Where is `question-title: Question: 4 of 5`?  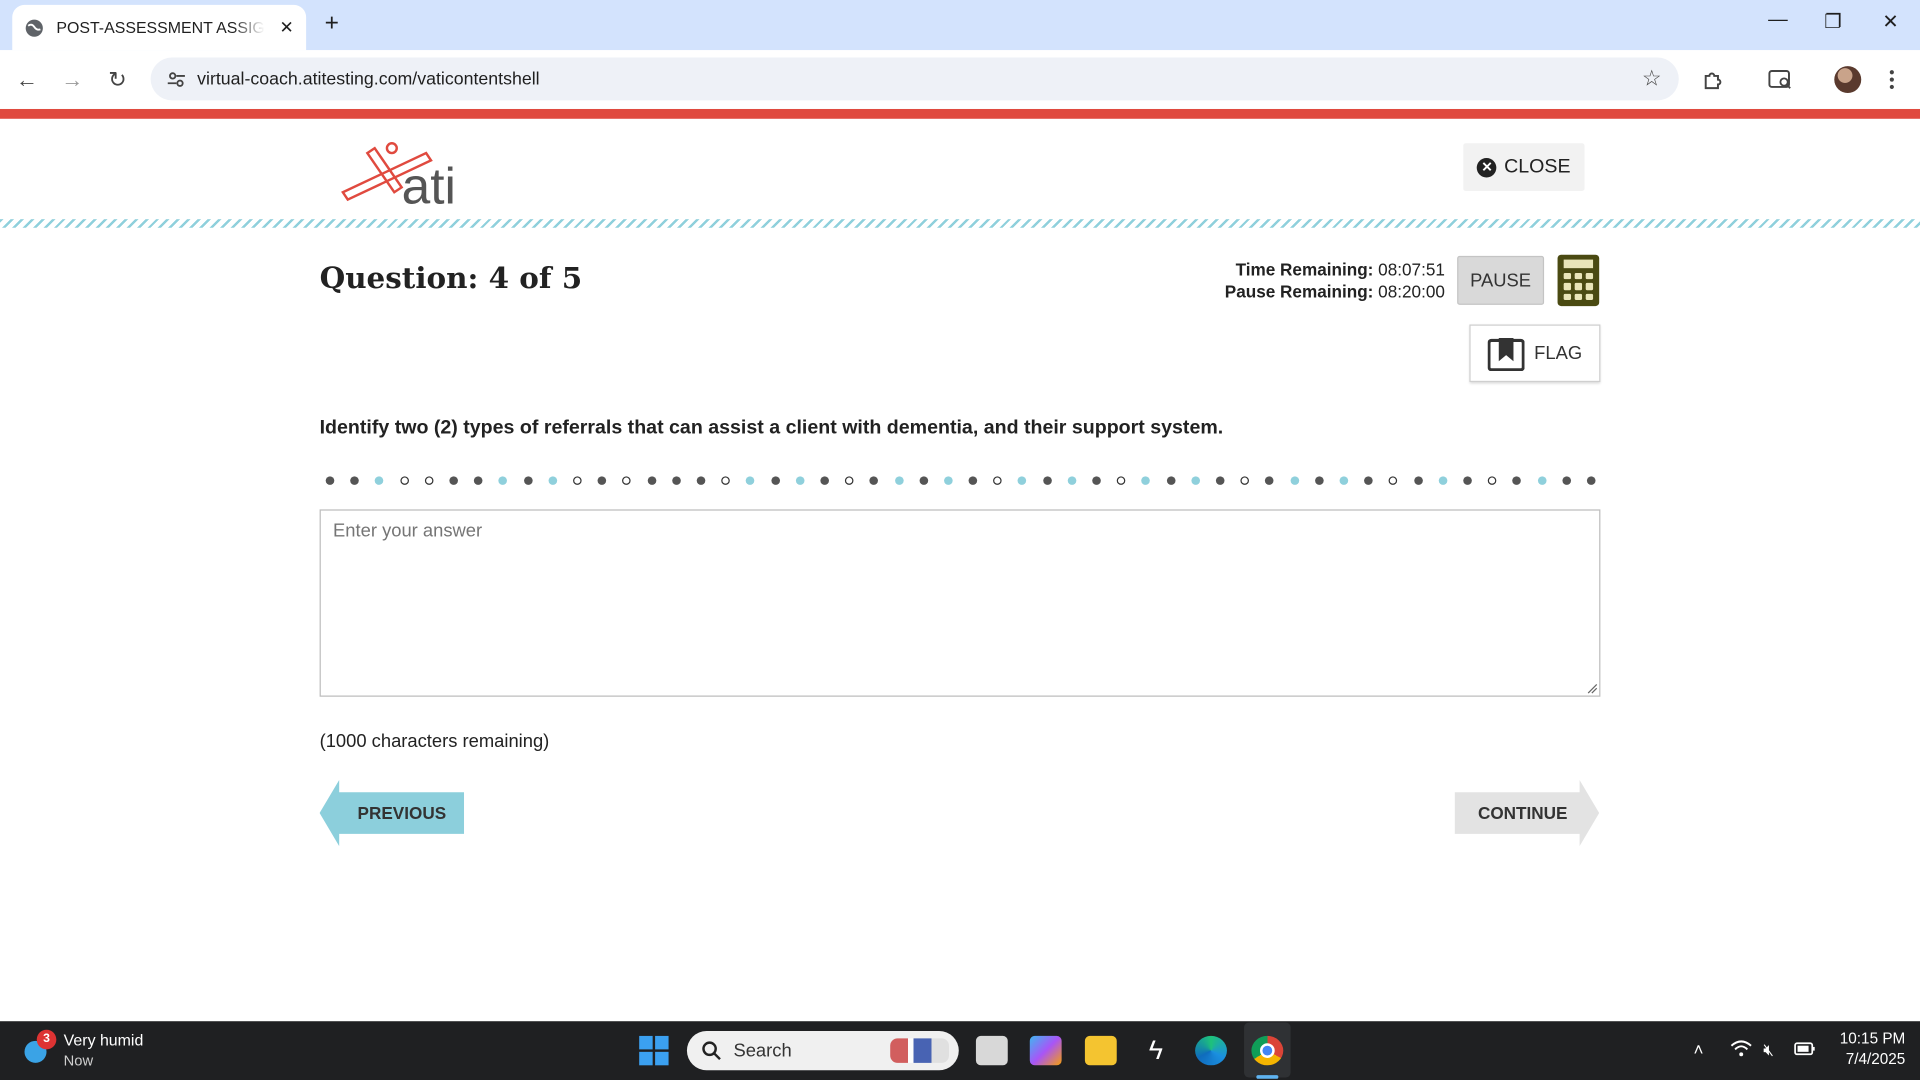 question-title: Question: 4 of 5 is located at coordinates (451, 277).